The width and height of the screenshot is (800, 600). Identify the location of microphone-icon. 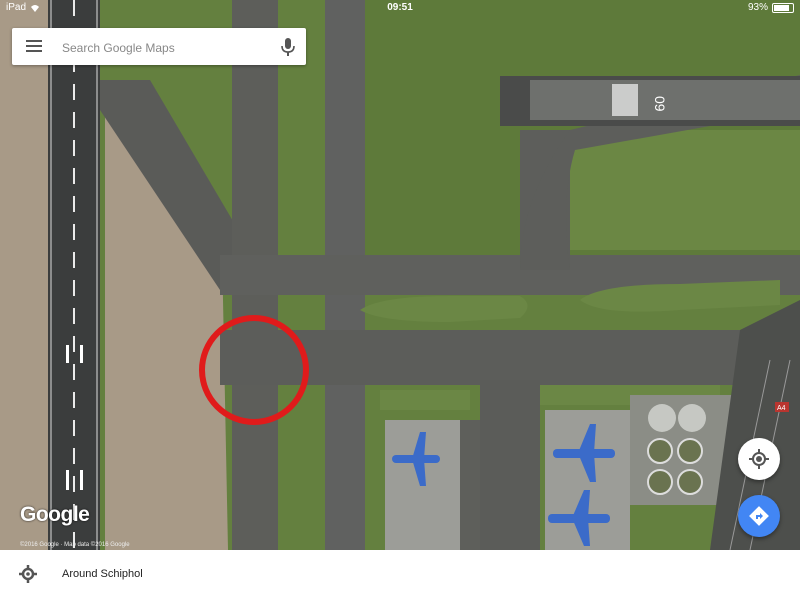
(288, 47).